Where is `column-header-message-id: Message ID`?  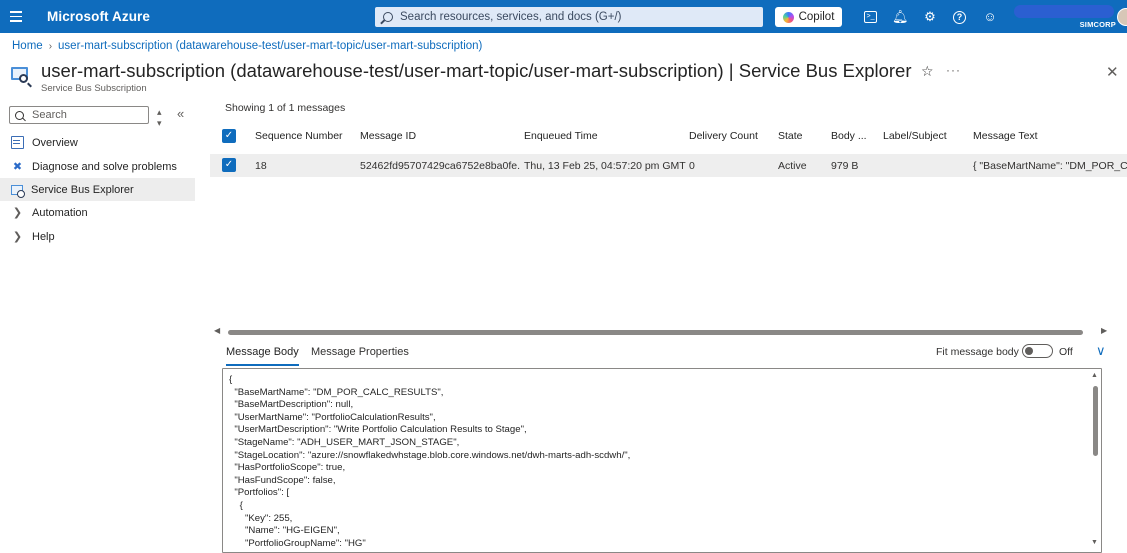
column-header-message-id: Message ID is located at coordinates (388, 136).